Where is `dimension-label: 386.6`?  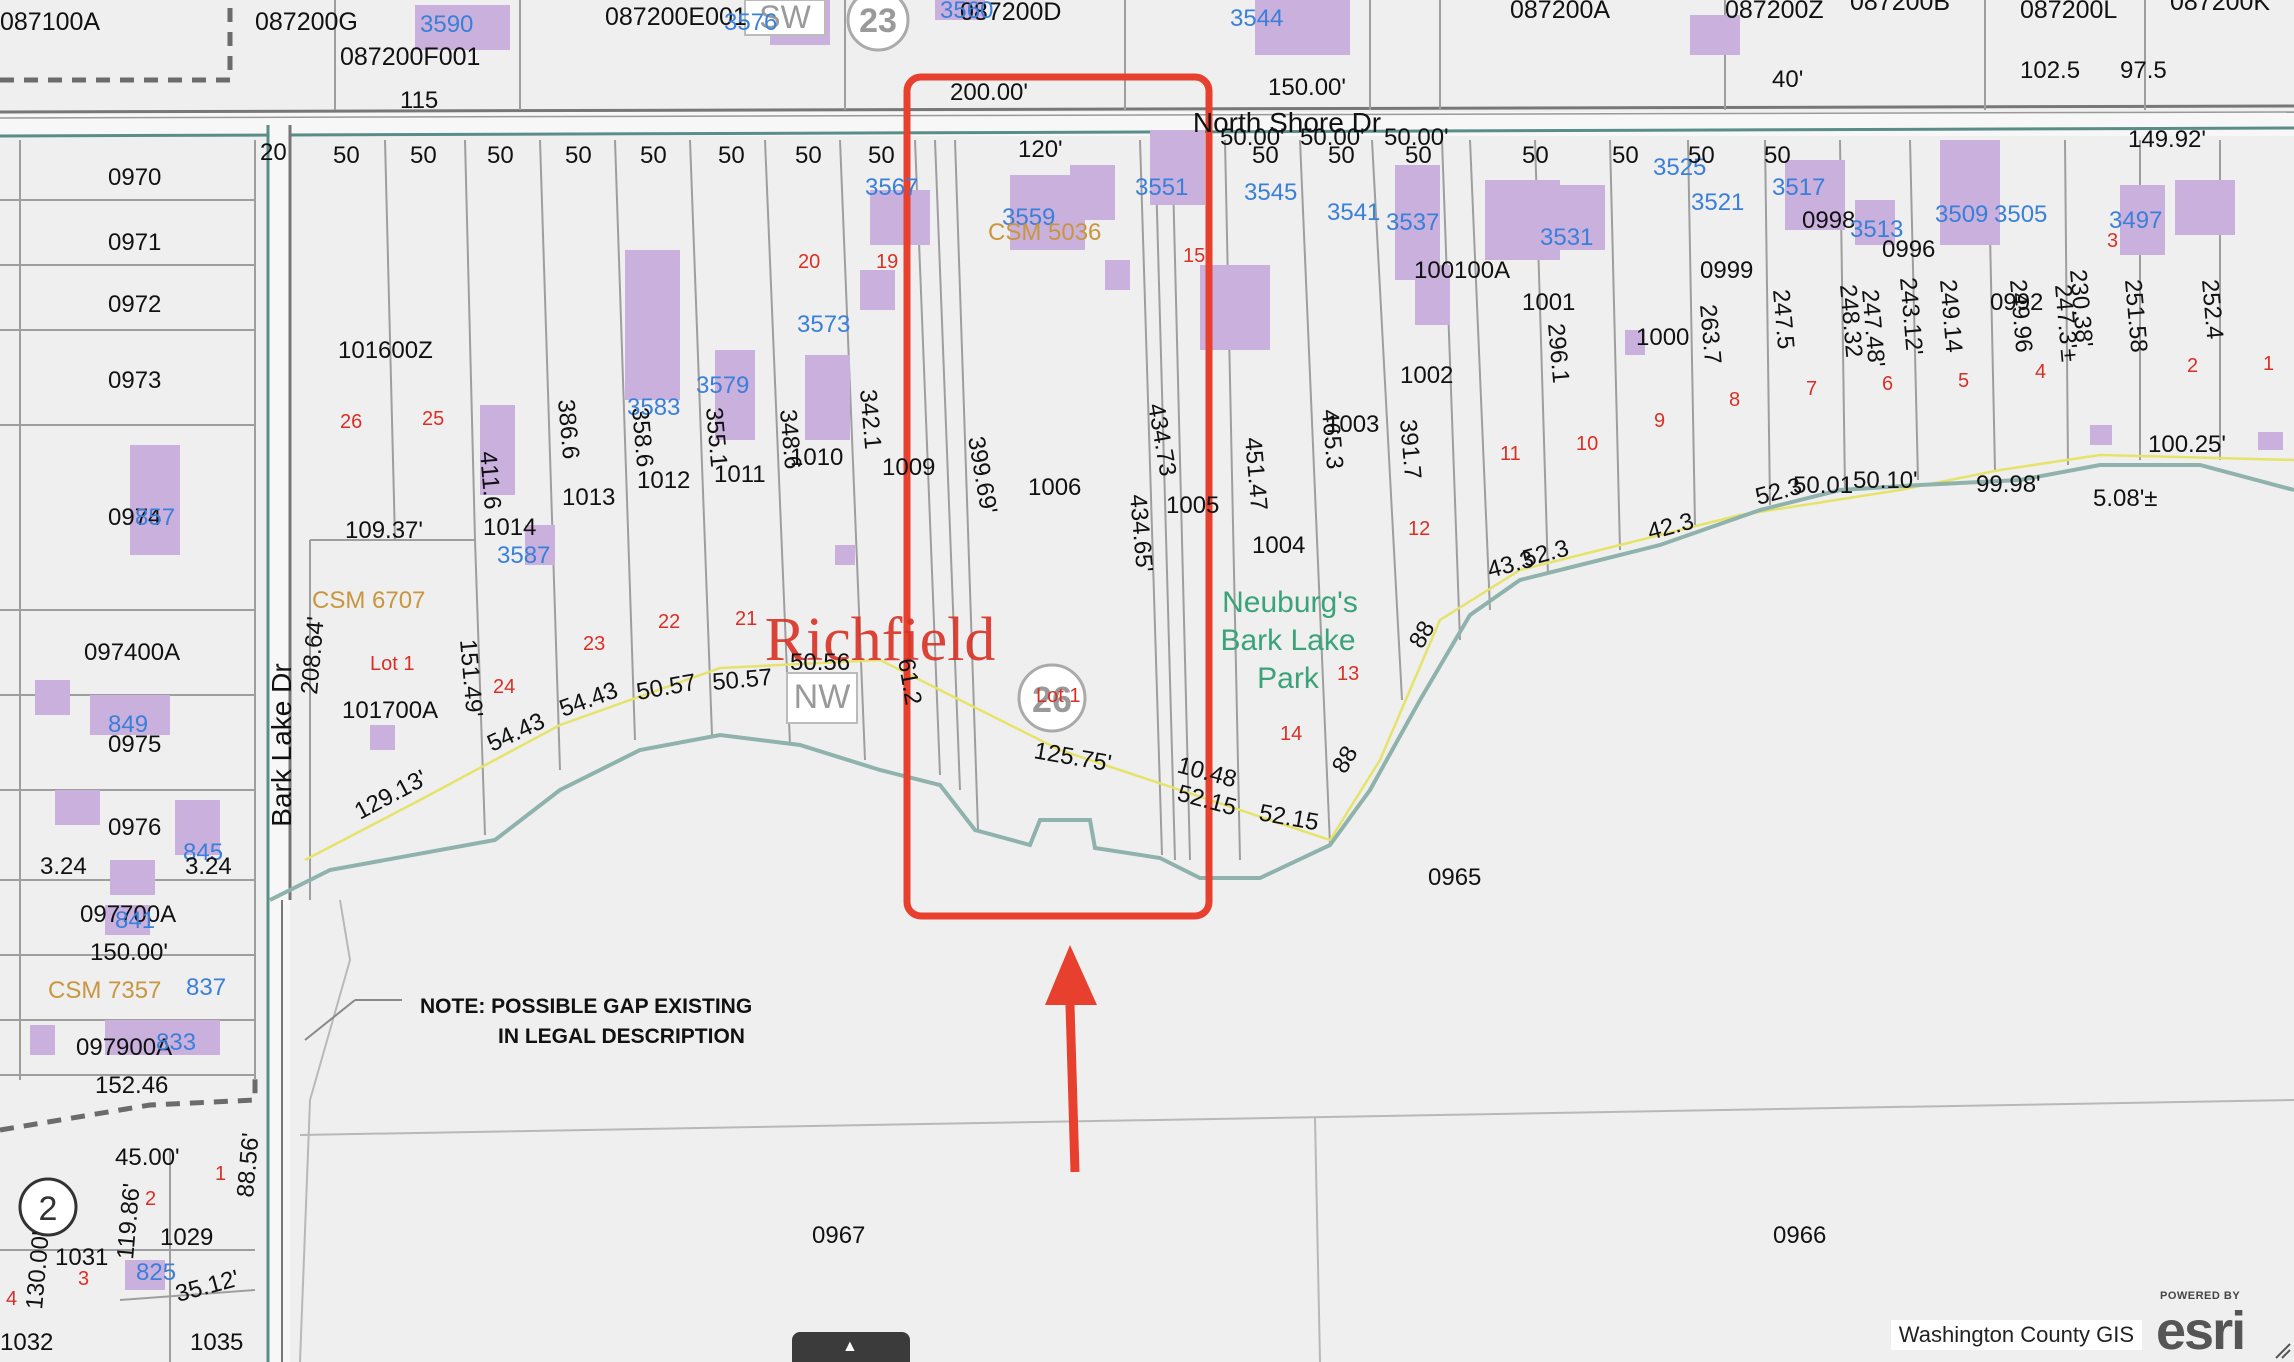 dimension-label: 386.6 is located at coordinates (568, 429).